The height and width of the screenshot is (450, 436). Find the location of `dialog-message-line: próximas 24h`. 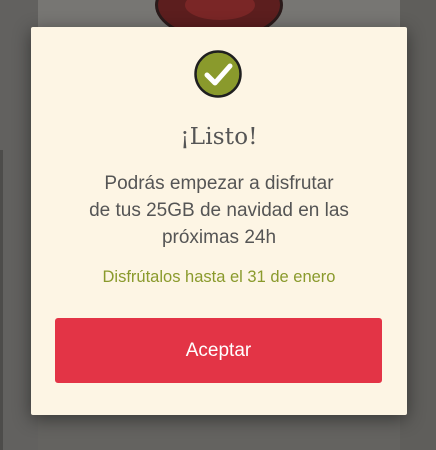

dialog-message-line: próximas 24h is located at coordinates (219, 237).